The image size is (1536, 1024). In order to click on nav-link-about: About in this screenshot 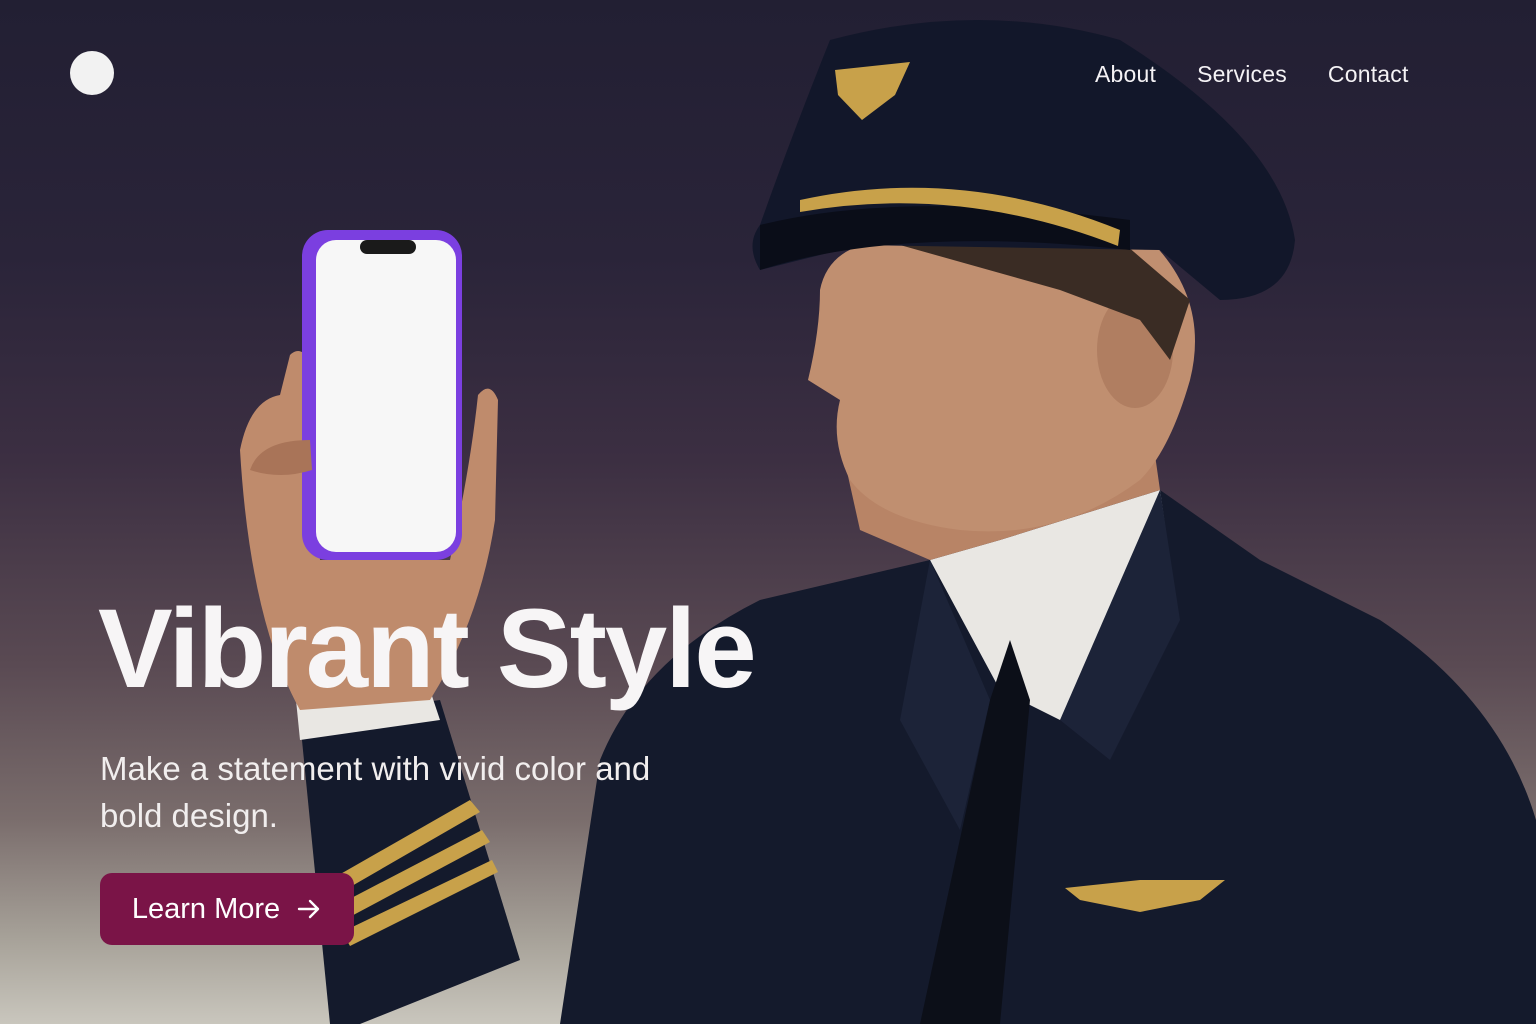, I will do `click(1125, 74)`.